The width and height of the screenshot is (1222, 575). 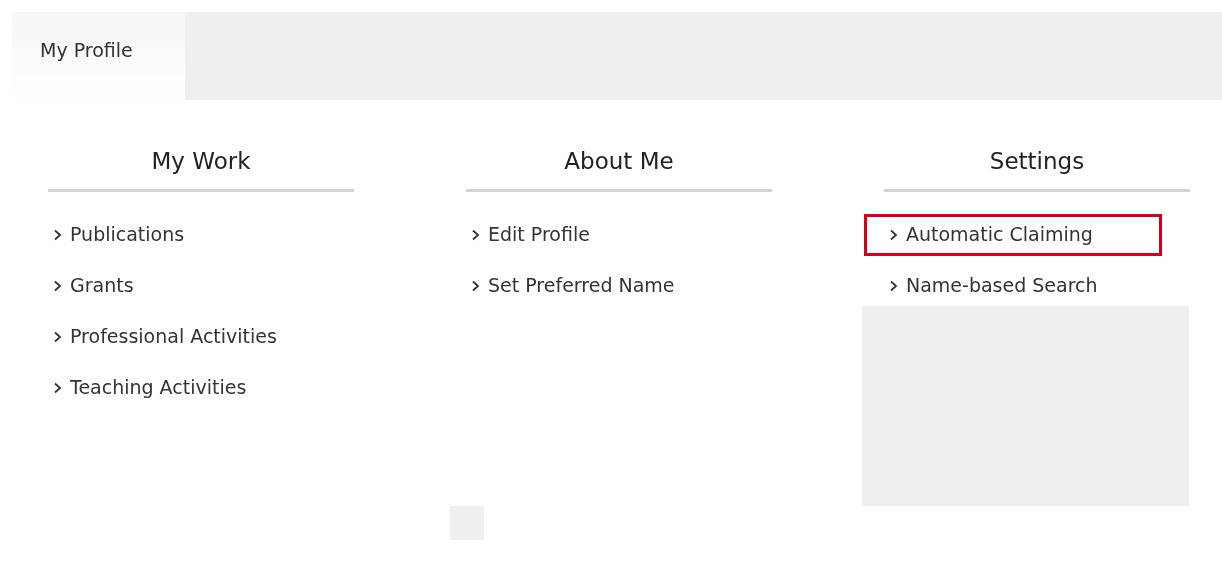 What do you see at coordinates (595, 234) in the screenshot?
I see `menu-link: Edit Profile` at bounding box center [595, 234].